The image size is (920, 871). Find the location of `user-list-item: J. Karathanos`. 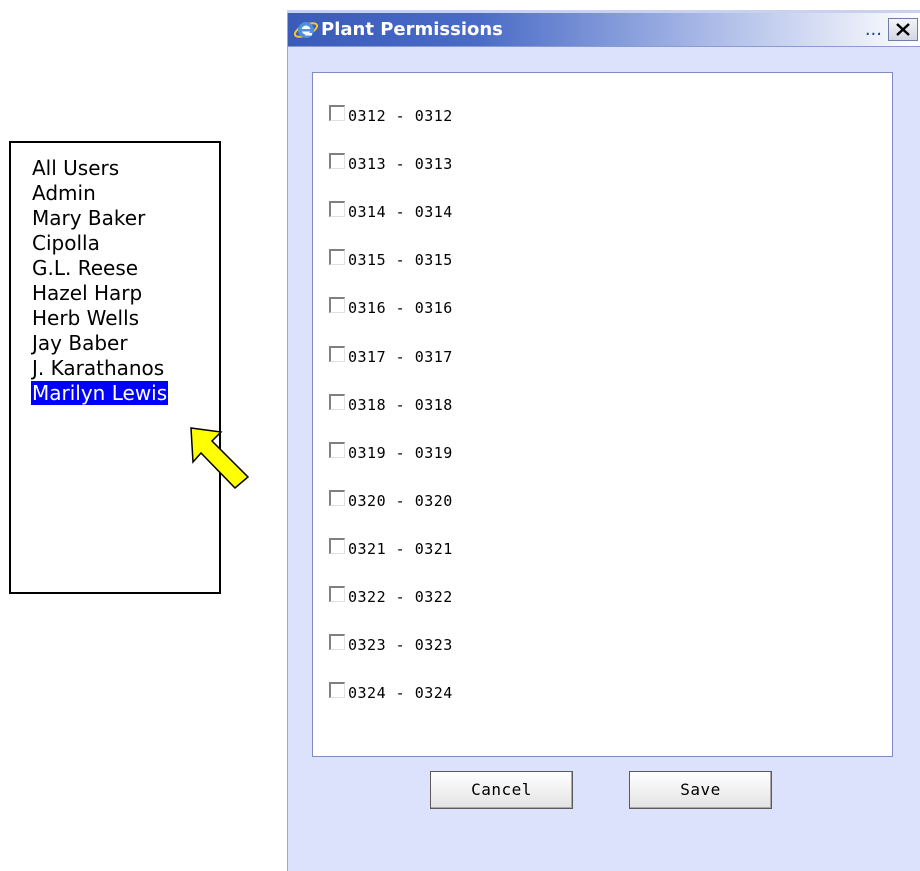

user-list-item: J. Karathanos is located at coordinates (125, 368).